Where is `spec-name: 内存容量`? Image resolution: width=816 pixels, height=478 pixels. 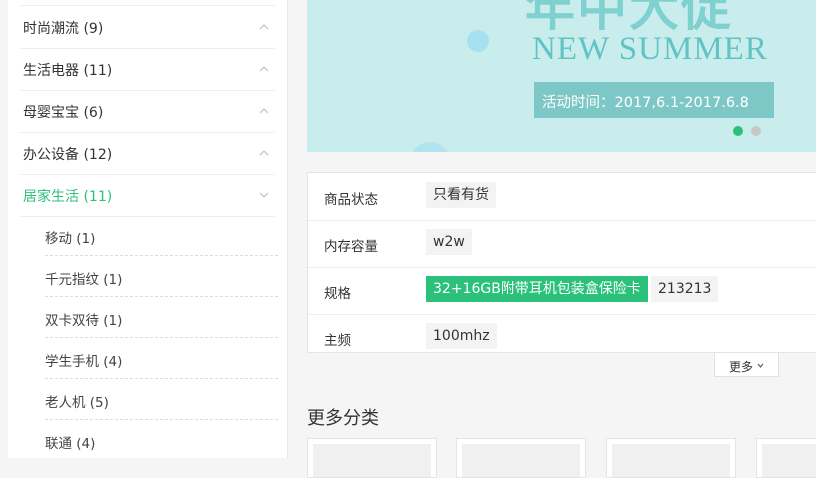 spec-name: 内存容量 is located at coordinates (351, 247).